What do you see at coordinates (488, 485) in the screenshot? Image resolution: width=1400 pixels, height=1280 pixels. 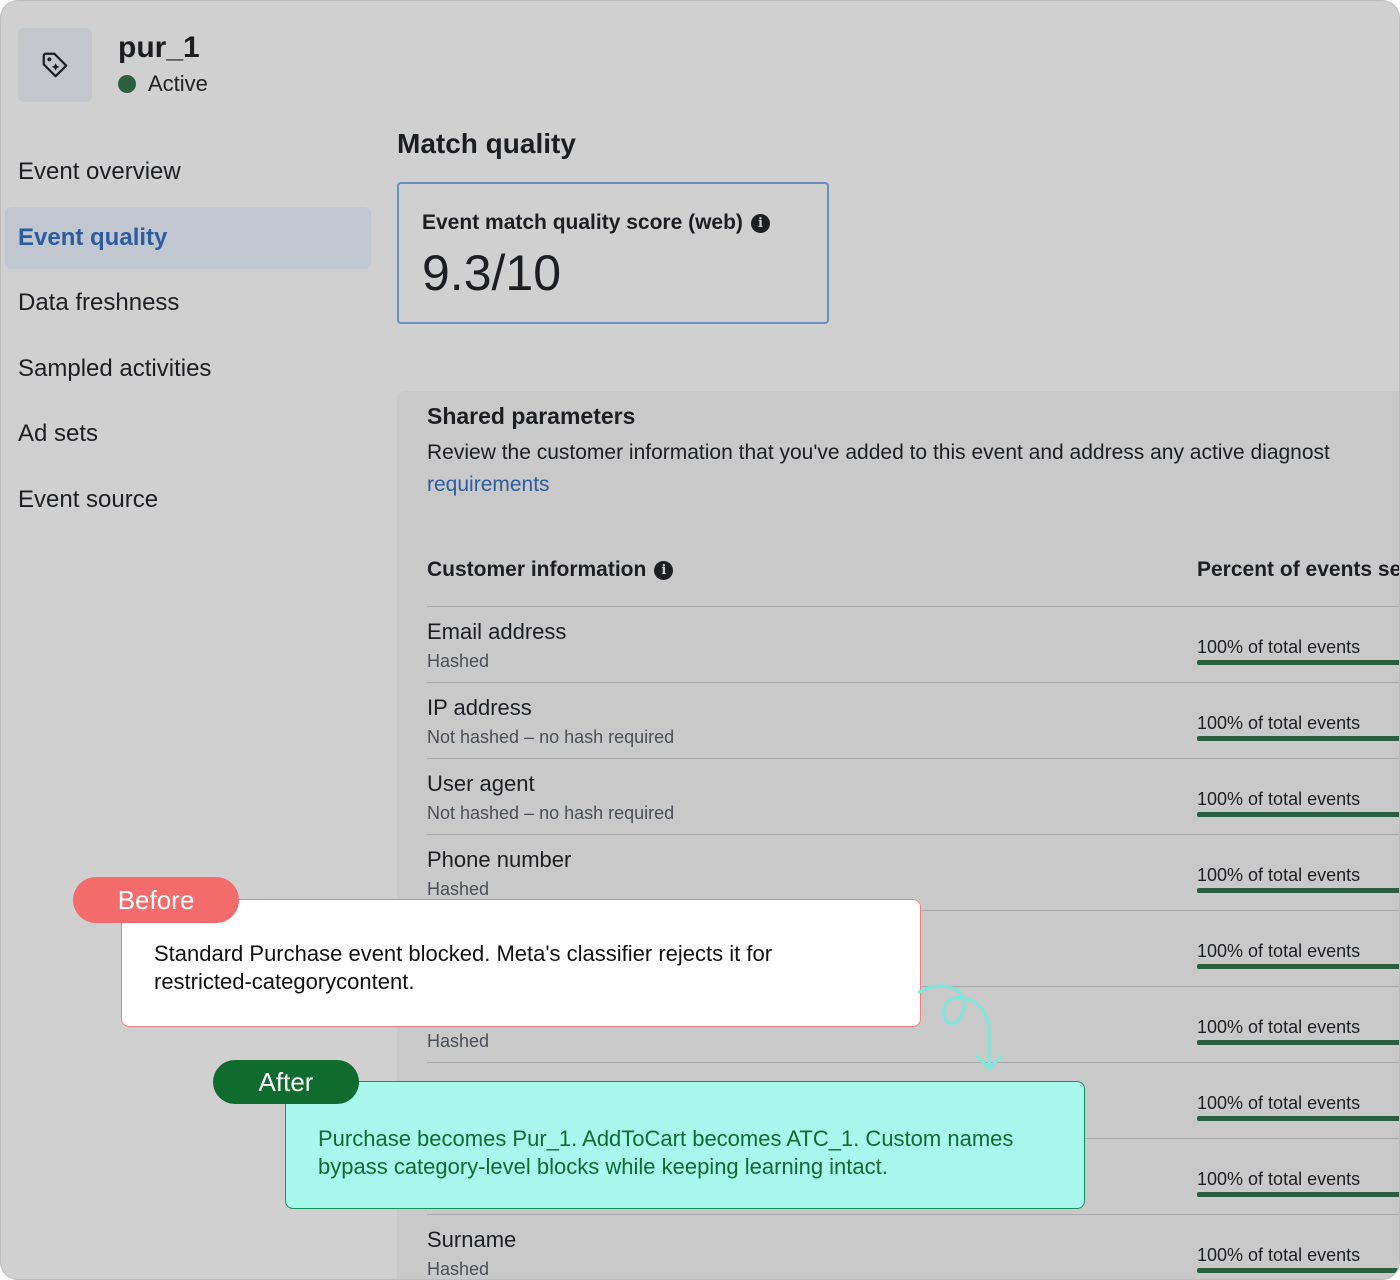 I see `requirements-link: requirements` at bounding box center [488, 485].